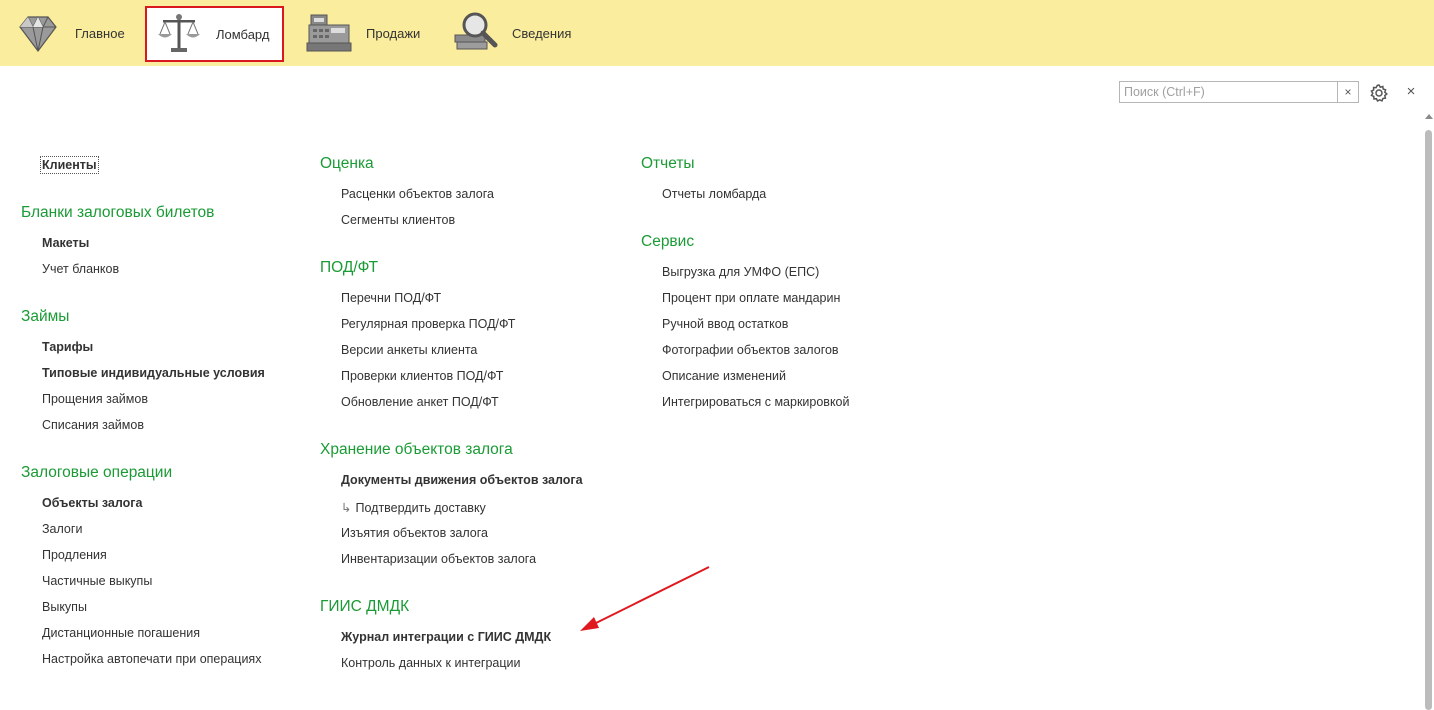 The width and height of the screenshot is (1434, 710). Describe the element at coordinates (69, 33) in the screenshot. I see `section-main: Главное` at that location.